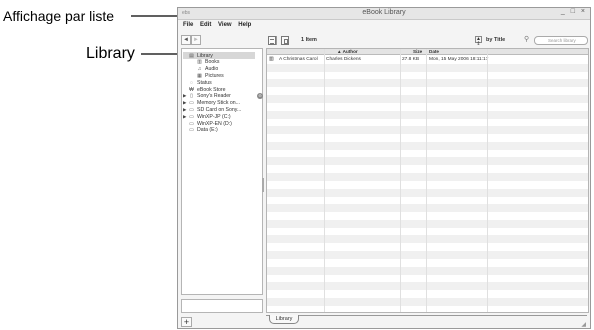 The width and height of the screenshot is (594, 330). I want to click on add-button: +, so click(186, 322).